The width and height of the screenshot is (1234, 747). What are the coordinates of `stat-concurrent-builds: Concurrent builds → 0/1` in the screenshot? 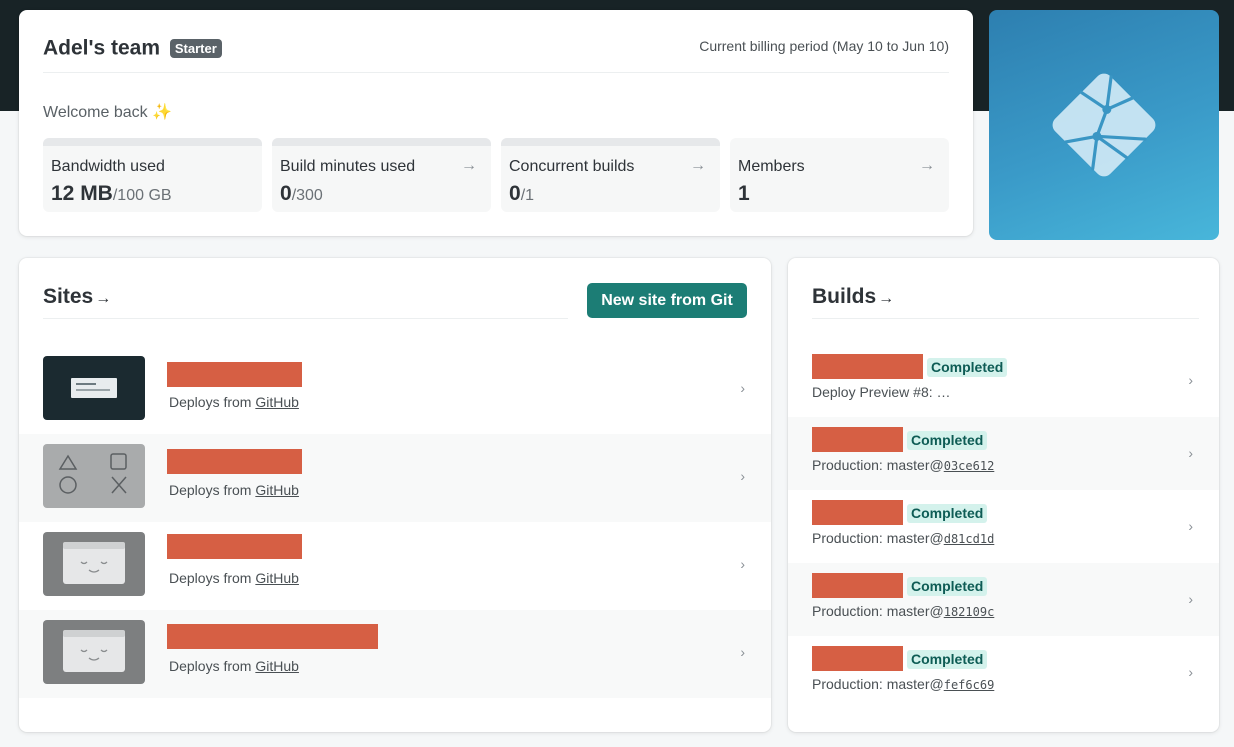 It's located at (610, 175).